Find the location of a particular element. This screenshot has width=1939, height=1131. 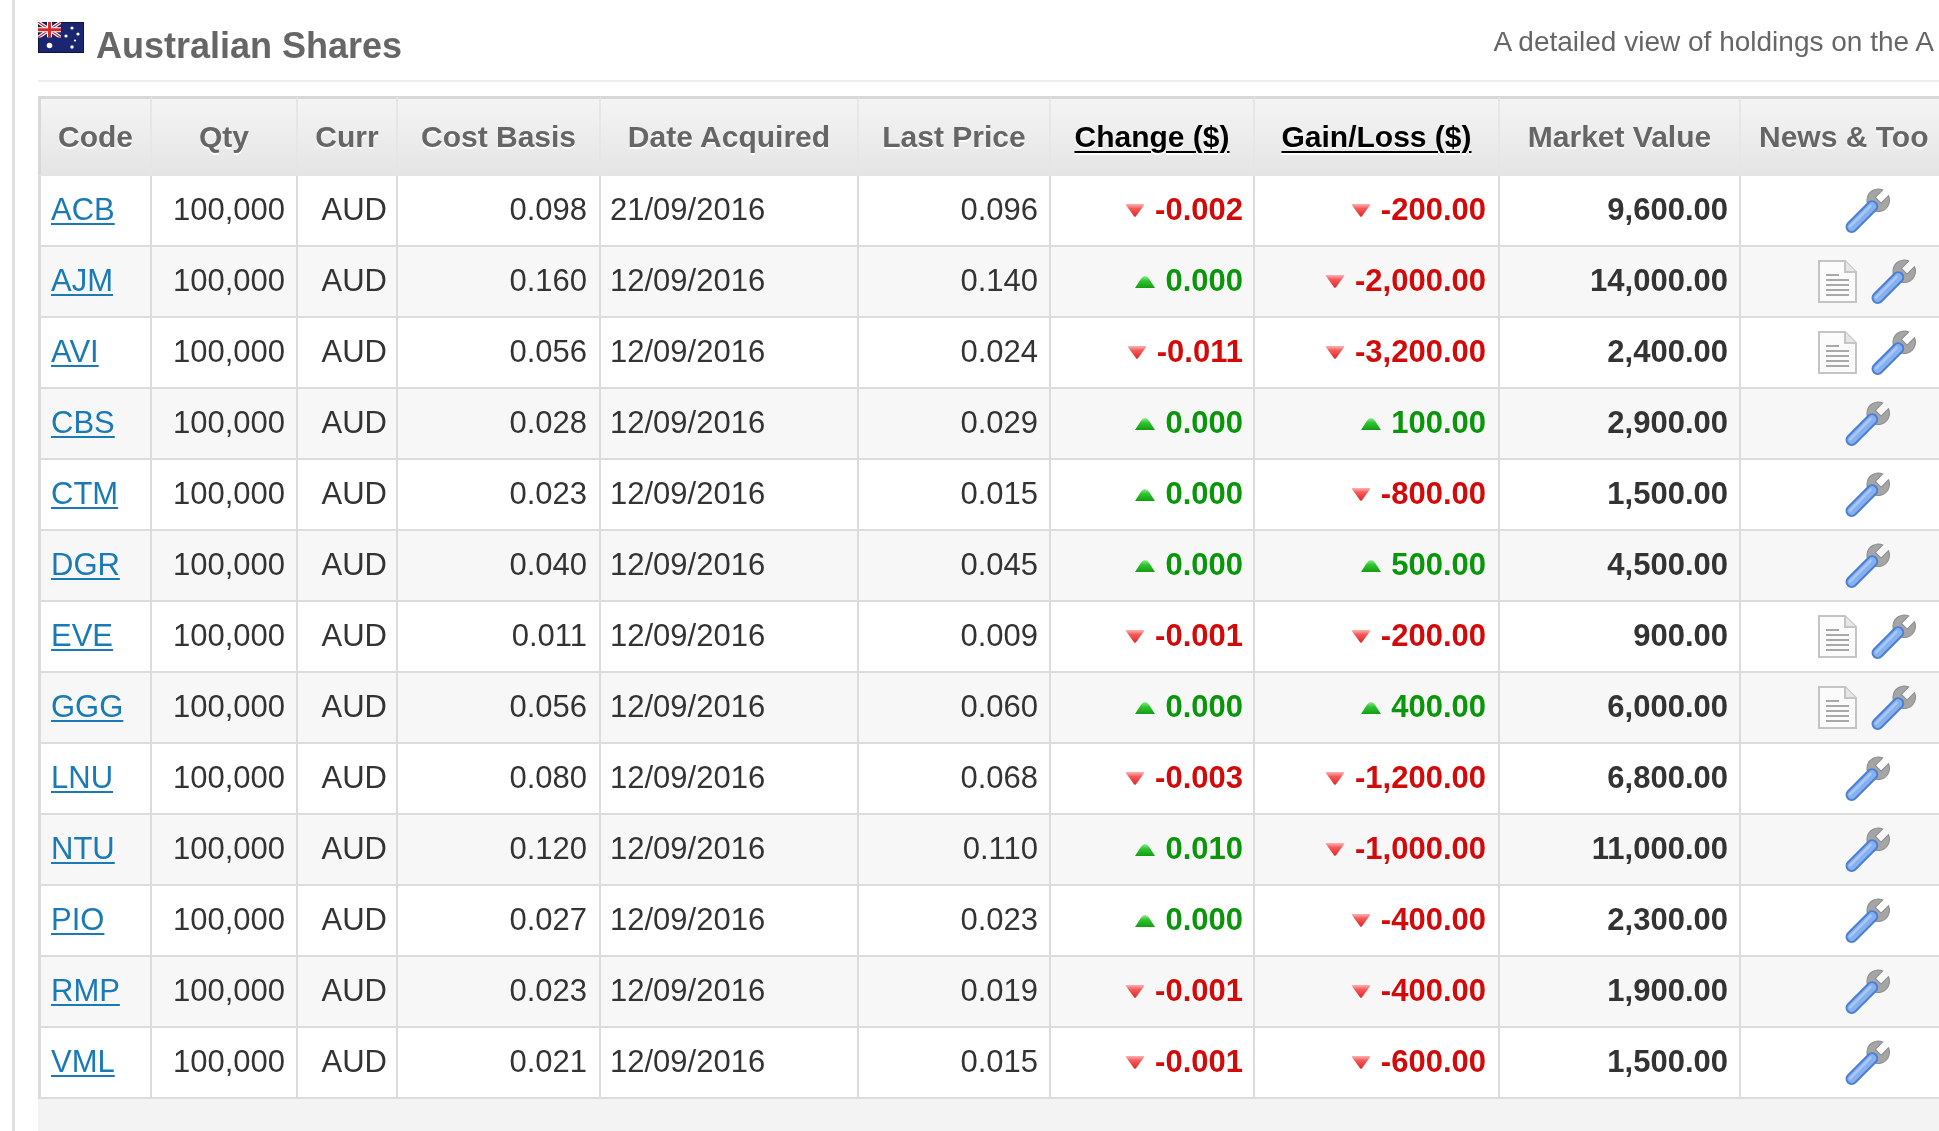

table-cell: 2,300.00 is located at coordinates (1620, 922).